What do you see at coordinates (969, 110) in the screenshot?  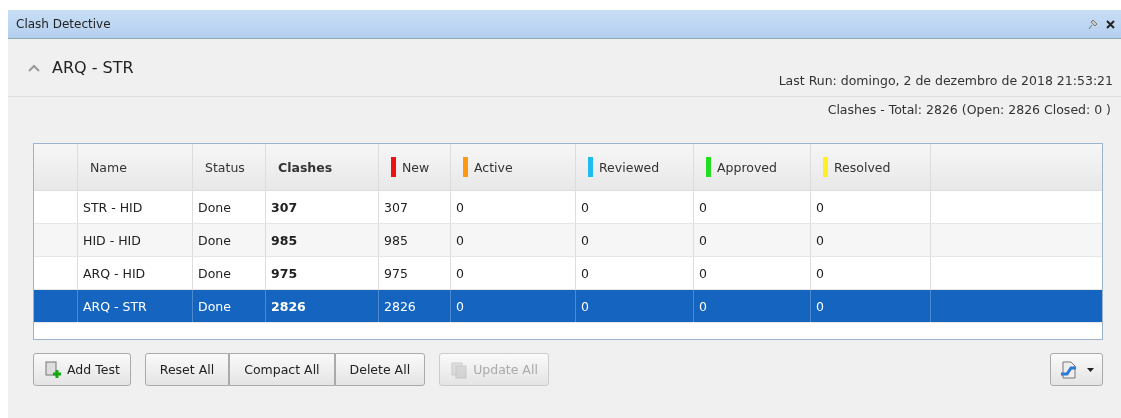 I see `clash-summary: Clashes - Total: 2826 (Open: 2826 Closed: 0 )` at bounding box center [969, 110].